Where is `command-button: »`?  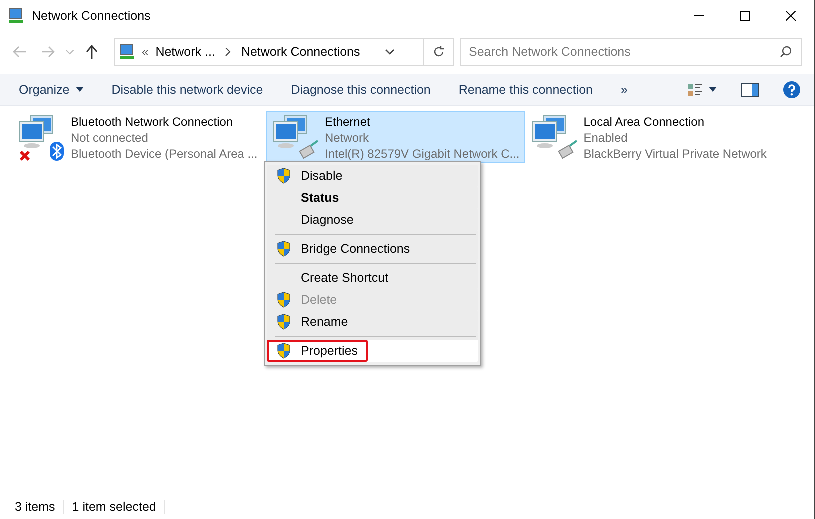 command-button: » is located at coordinates (624, 90).